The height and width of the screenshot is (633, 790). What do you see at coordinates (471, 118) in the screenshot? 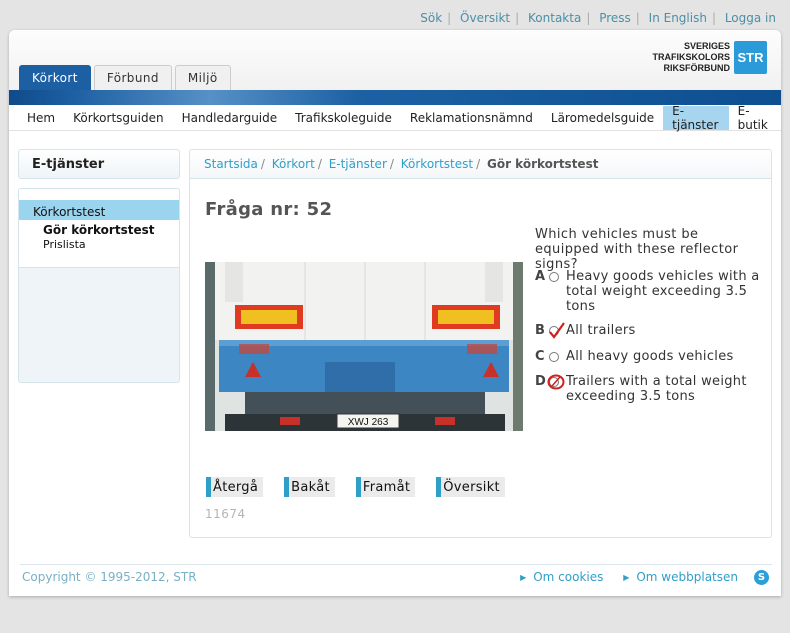
I see `nav-reklamationsnamnd: Reklamationsnämnd` at bounding box center [471, 118].